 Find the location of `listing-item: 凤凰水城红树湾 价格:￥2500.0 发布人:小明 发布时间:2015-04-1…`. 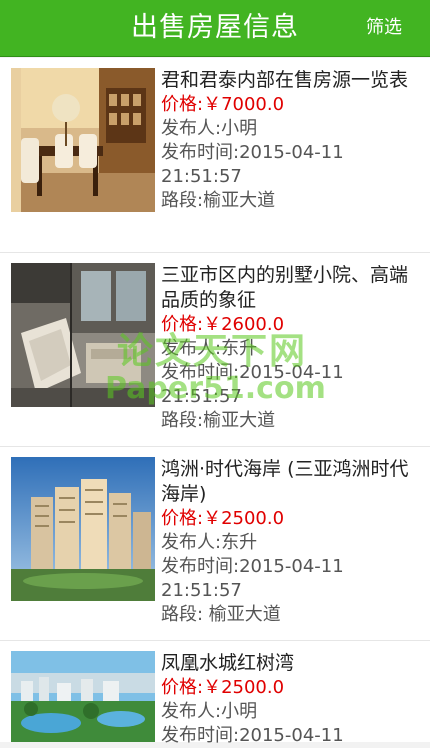

listing-item: 凤凰水城红树湾 价格:￥2500.0 发布人:小明 发布时间:2015-04-1… is located at coordinates (215, 693).